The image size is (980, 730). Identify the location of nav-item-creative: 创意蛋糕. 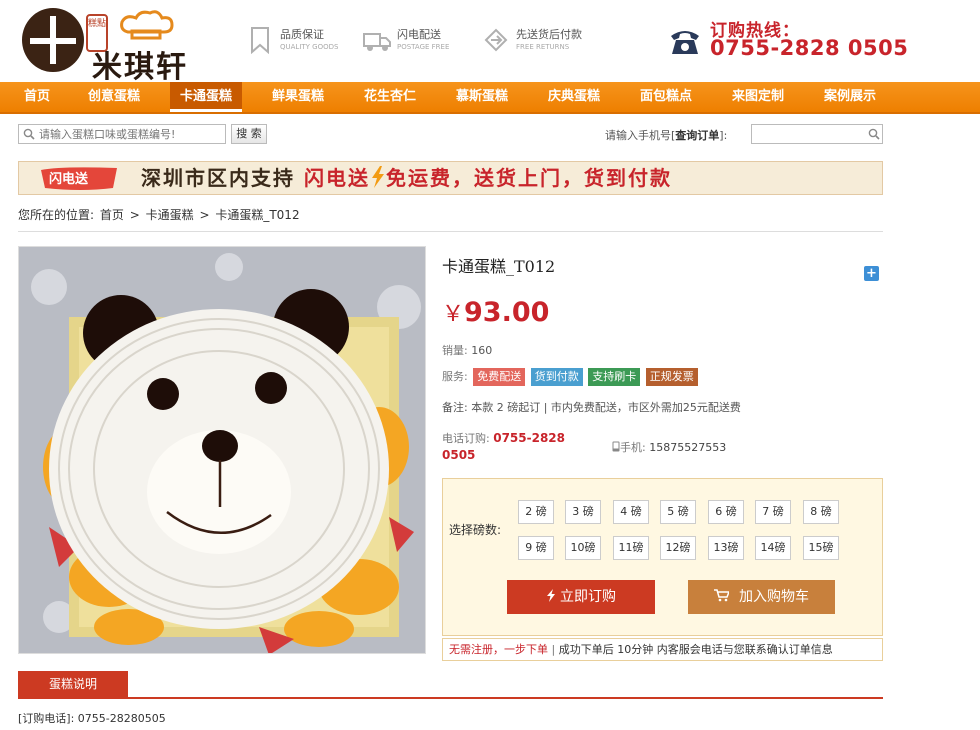
(114, 97).